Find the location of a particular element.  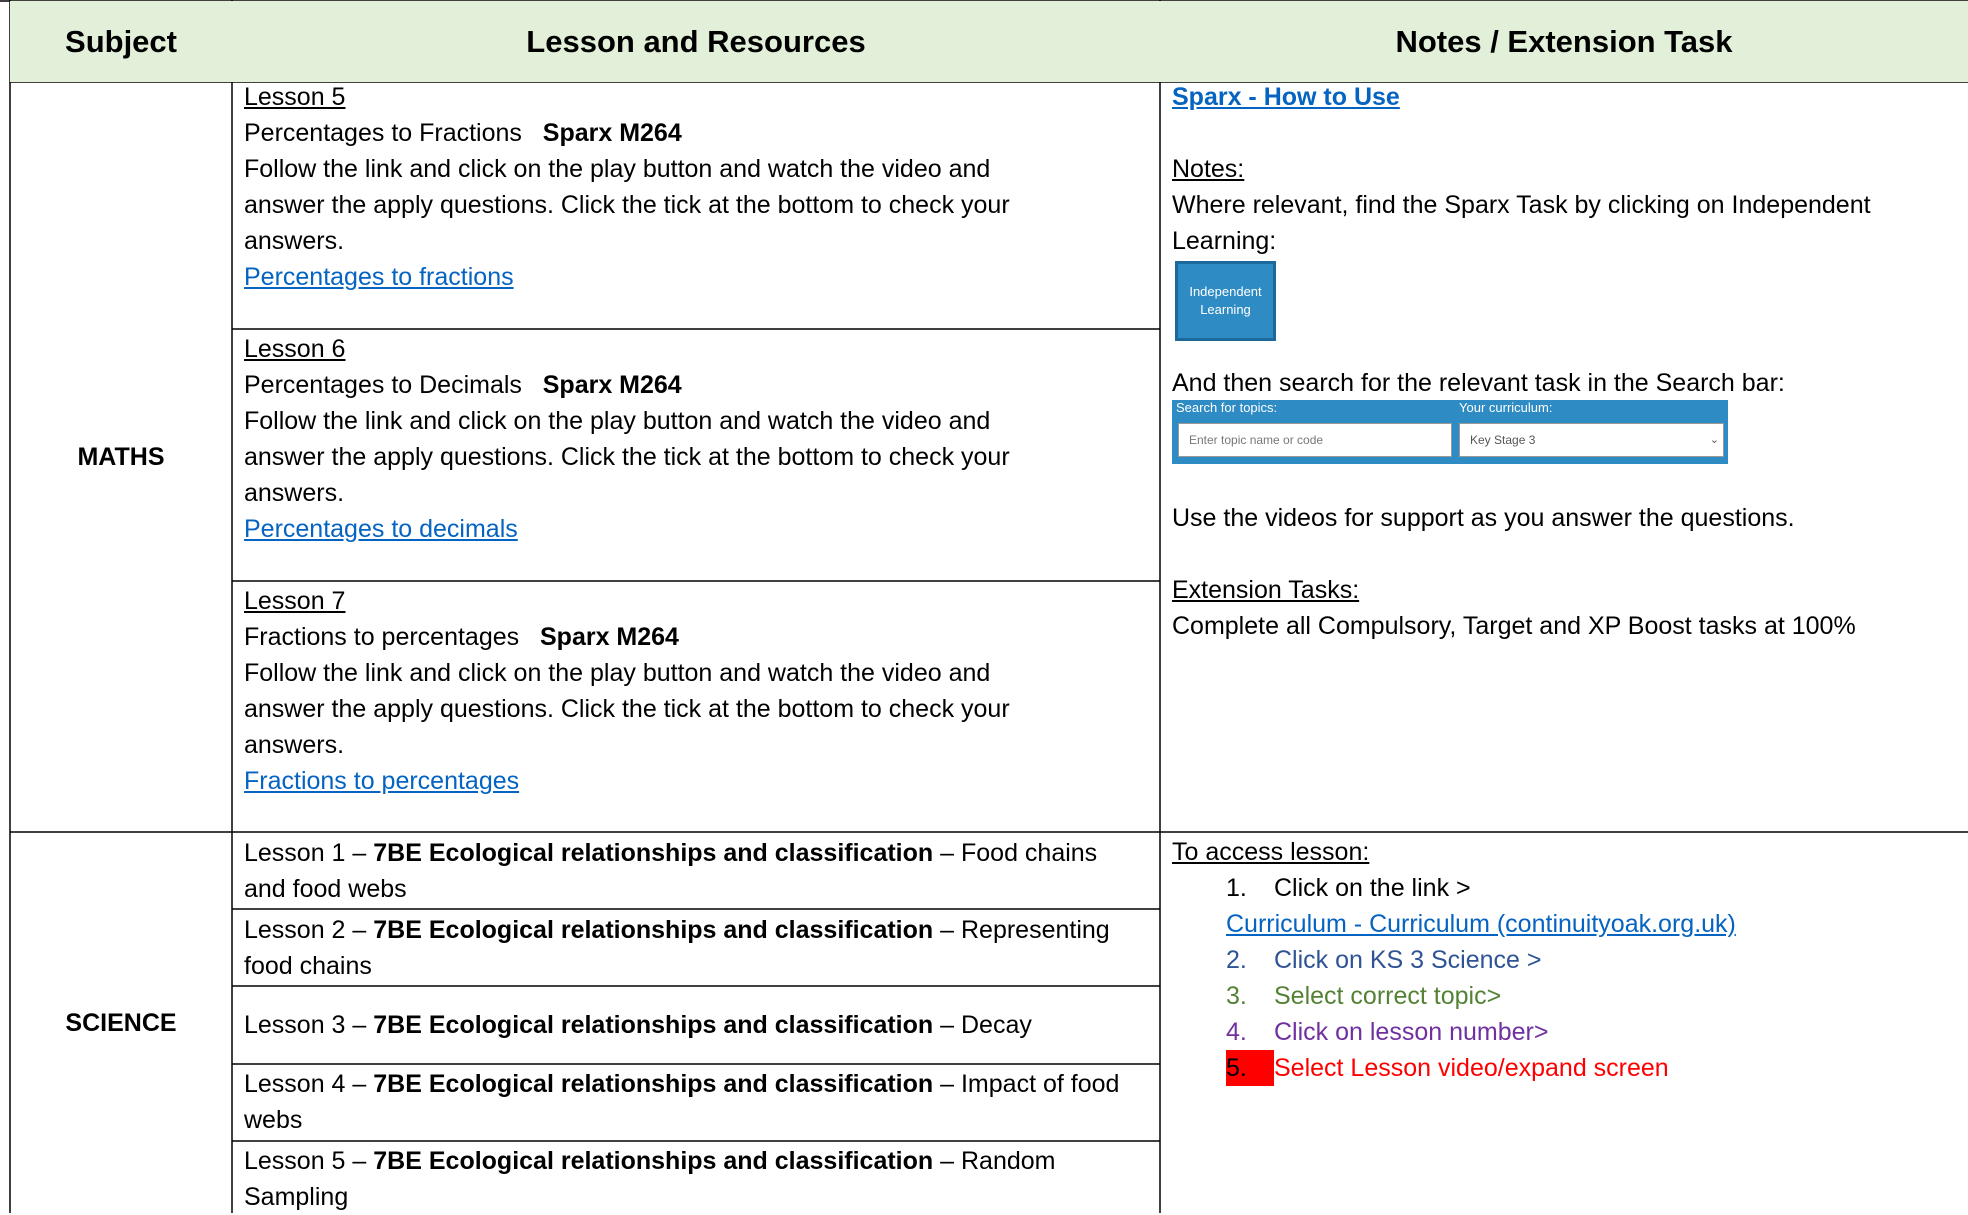

subject-maths-label: MATHS is located at coordinates (121, 457).